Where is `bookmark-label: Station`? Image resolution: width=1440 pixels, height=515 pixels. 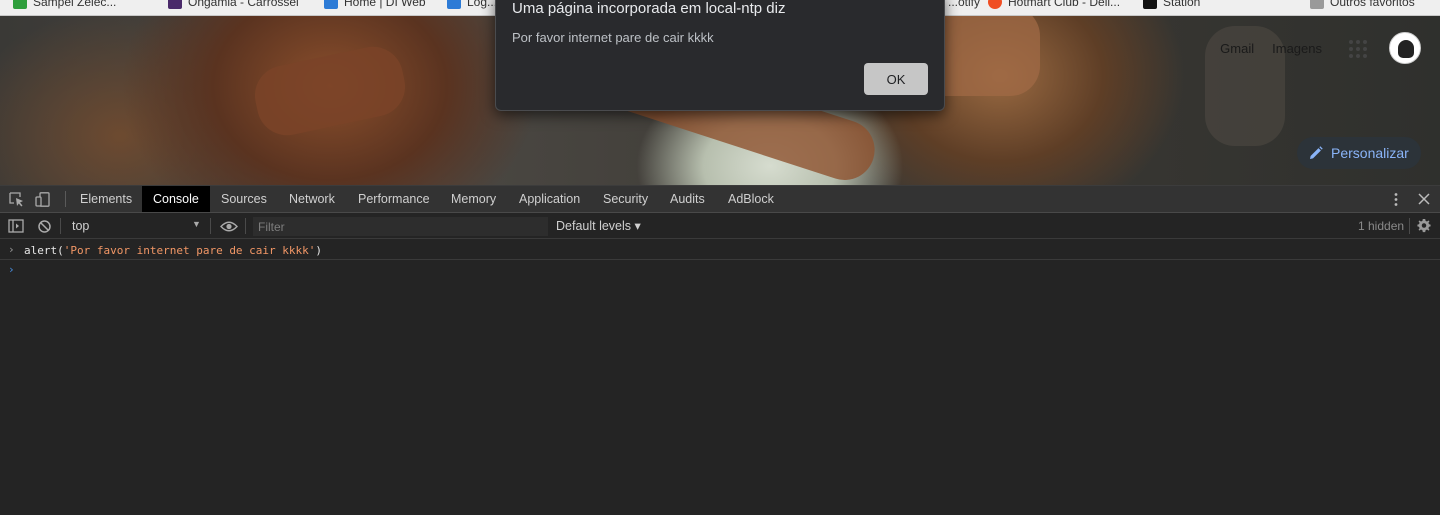
bookmark-label: Station is located at coordinates (1182, 4).